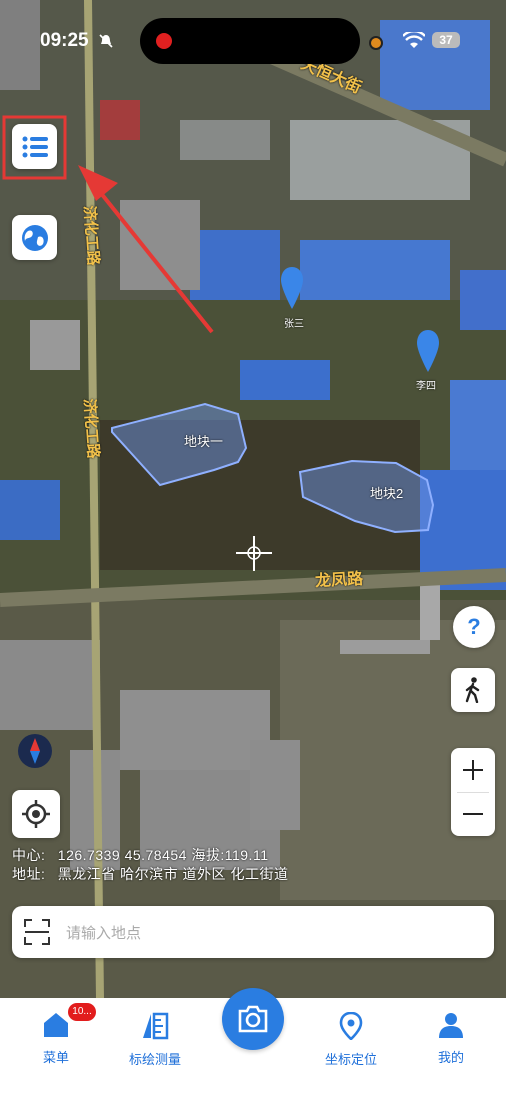 This screenshot has height=1101, width=506. I want to click on parcel-label-2: 地块2, so click(386, 492).